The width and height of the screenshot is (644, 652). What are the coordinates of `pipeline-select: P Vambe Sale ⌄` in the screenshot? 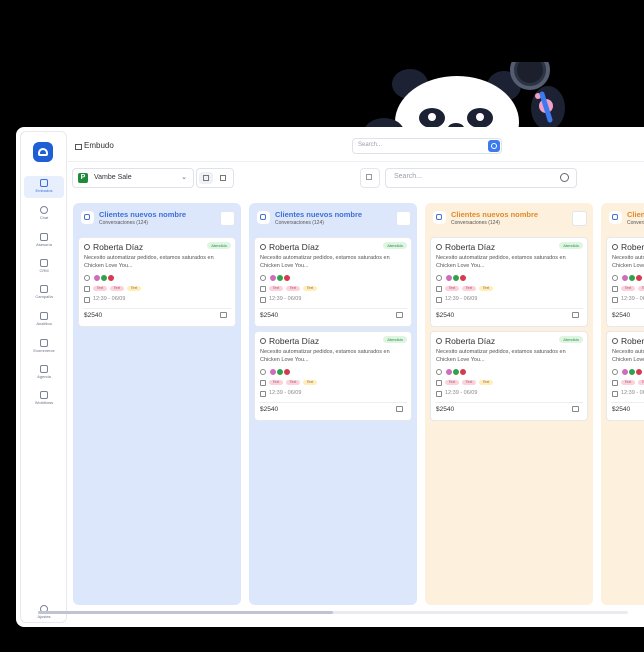 It's located at (133, 178).